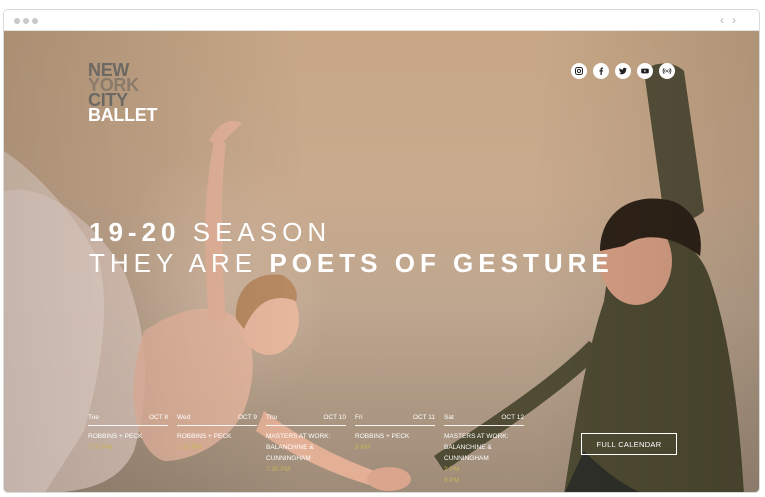  I want to click on season-word: SEASON, so click(262, 232).